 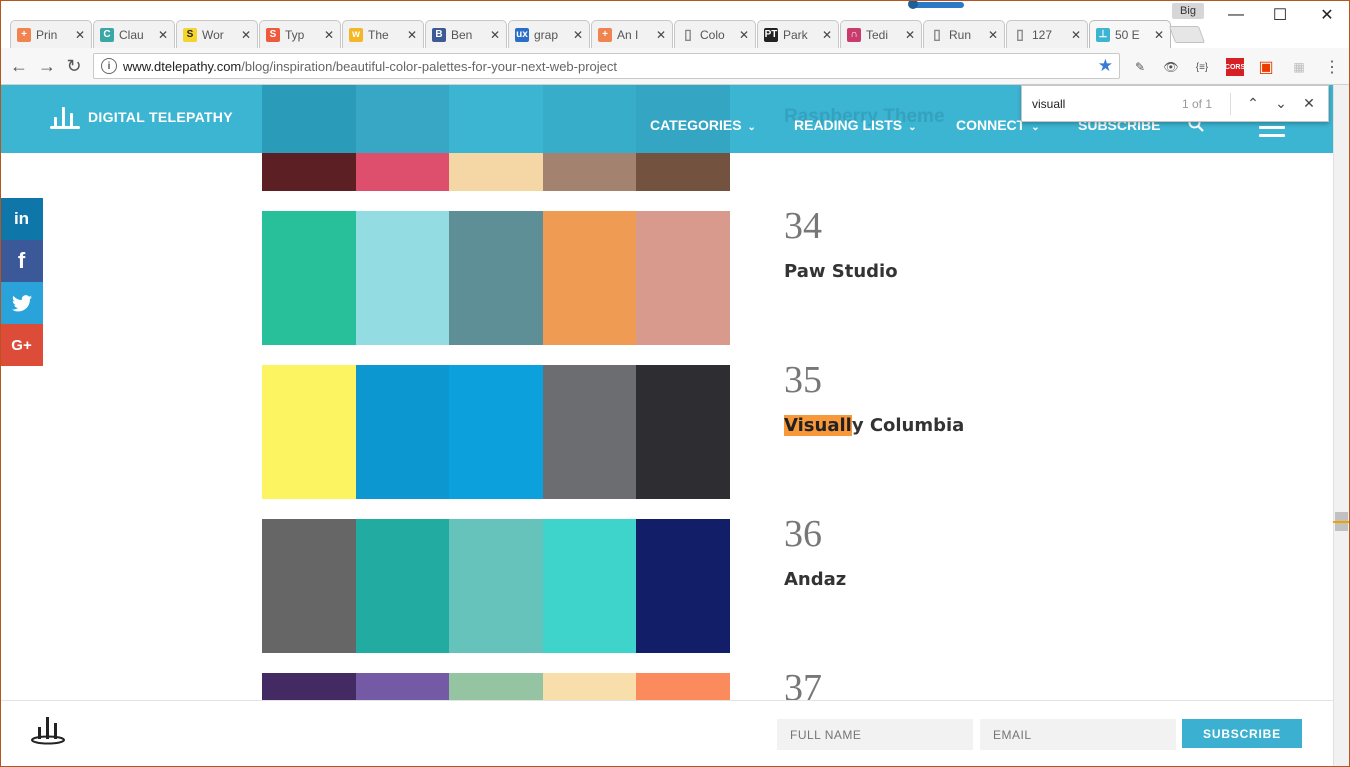 I want to click on browser-tab: ux grap ✕, so click(x=549, y=34).